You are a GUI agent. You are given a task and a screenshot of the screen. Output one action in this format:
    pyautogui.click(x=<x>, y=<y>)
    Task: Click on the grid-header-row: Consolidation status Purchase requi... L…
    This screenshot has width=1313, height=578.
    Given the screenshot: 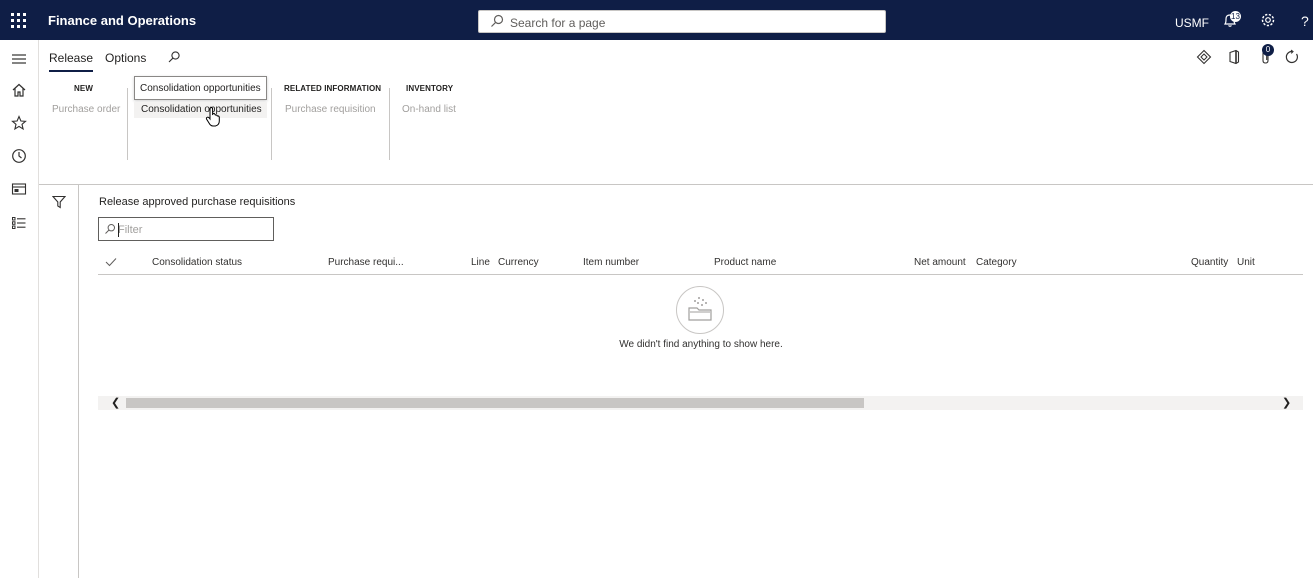 What is the action you would take?
    pyautogui.click(x=700, y=263)
    